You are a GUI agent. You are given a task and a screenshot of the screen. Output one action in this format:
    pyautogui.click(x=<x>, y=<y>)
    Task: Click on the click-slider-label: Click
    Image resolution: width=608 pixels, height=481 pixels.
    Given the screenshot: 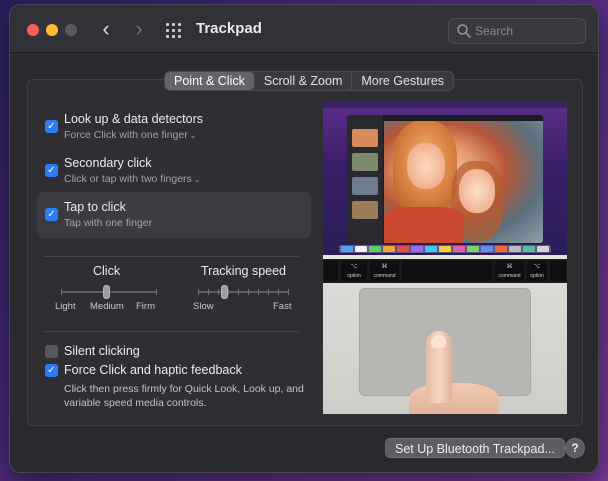 What is the action you would take?
    pyautogui.click(x=107, y=271)
    